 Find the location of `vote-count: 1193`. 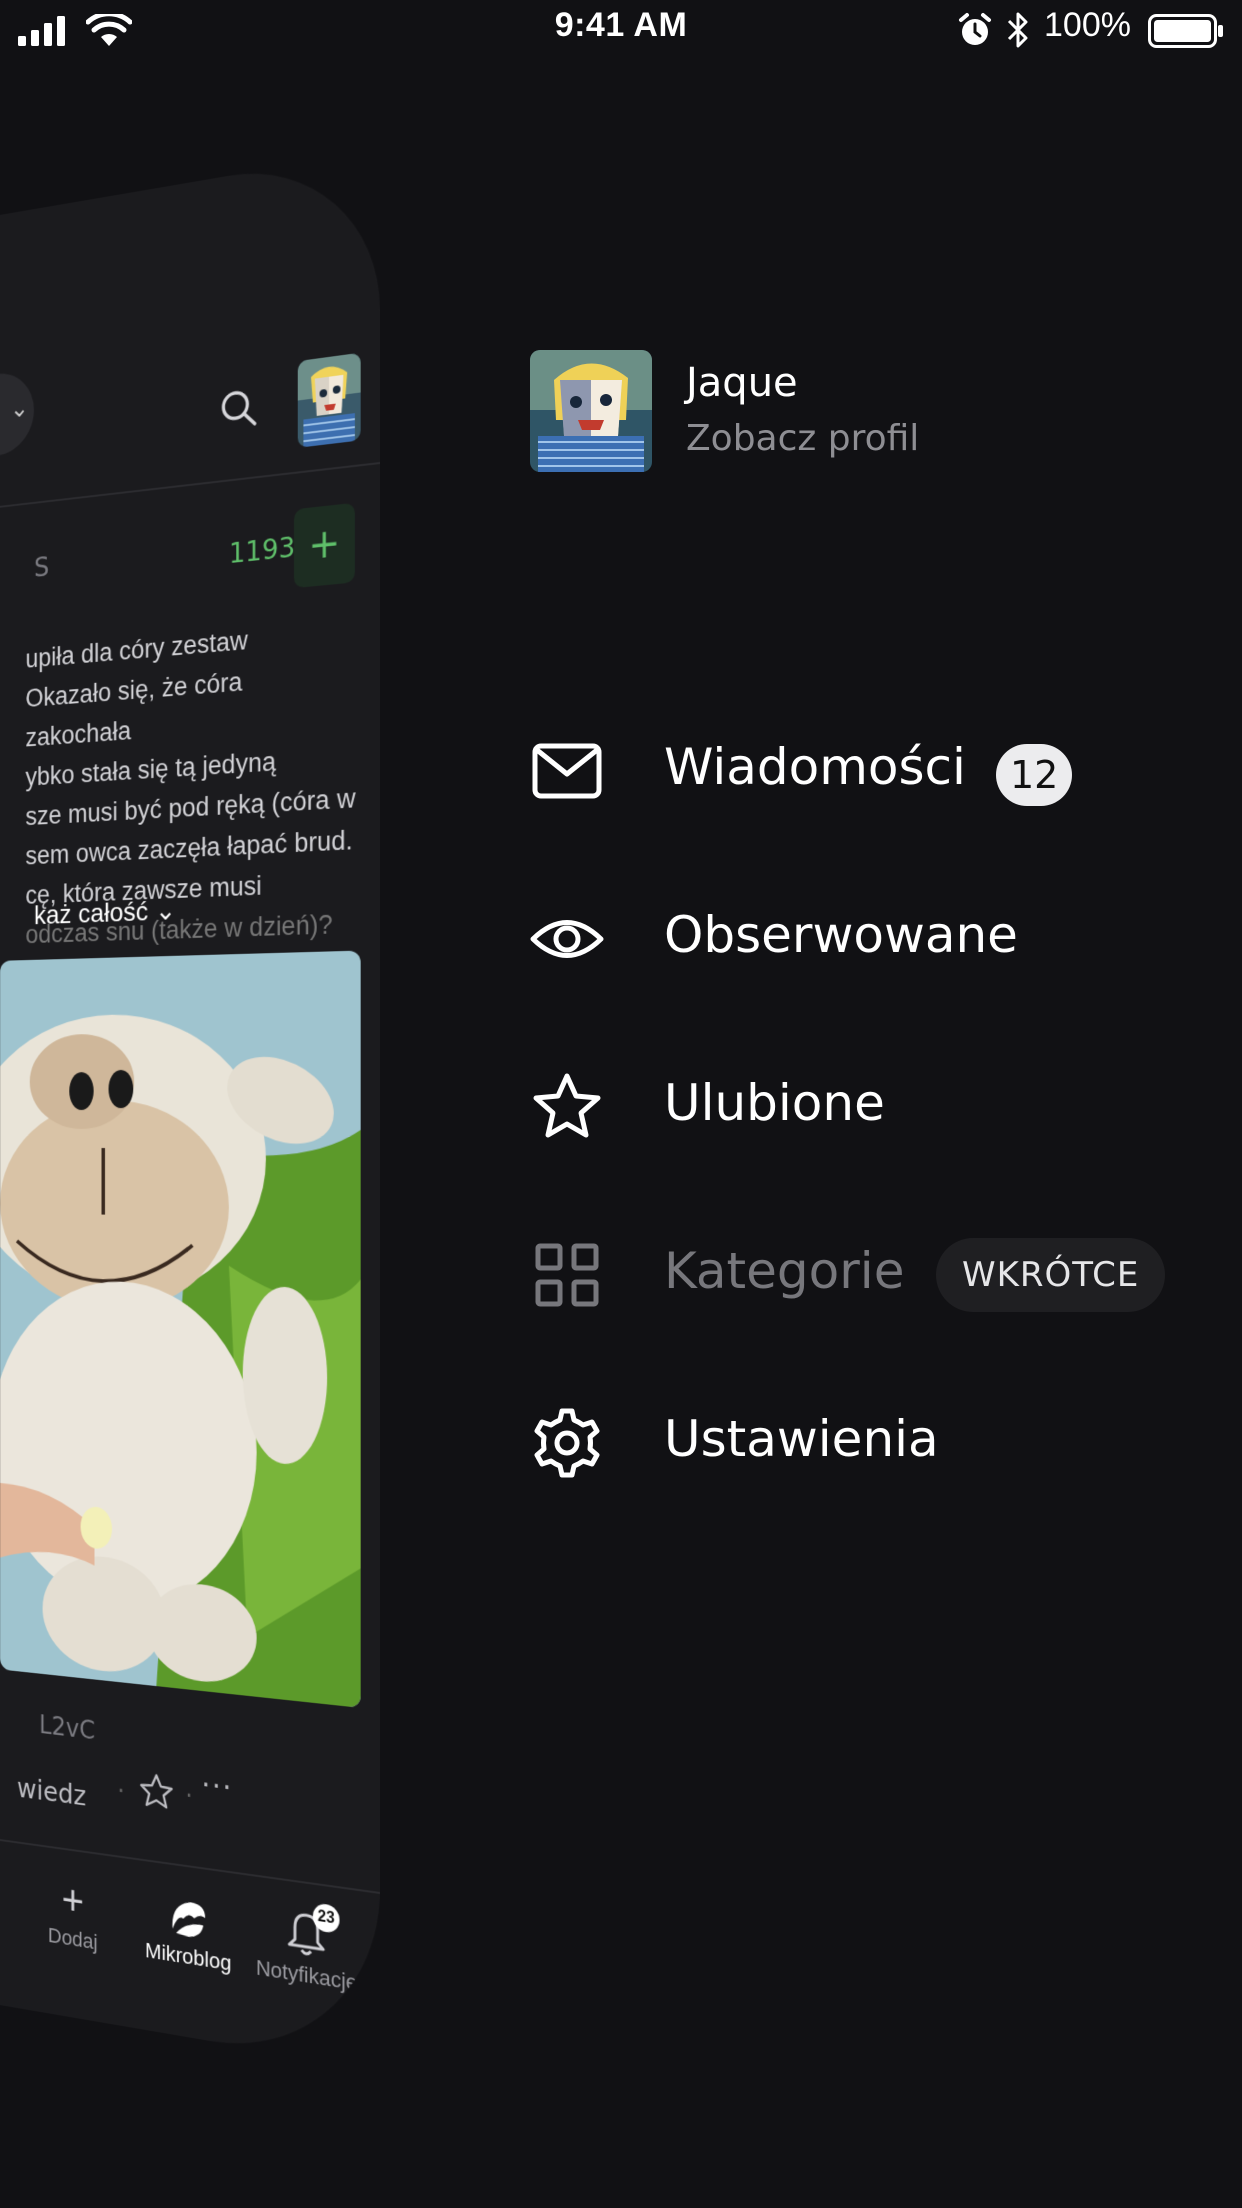

vote-count: 1193 is located at coordinates (262, 550).